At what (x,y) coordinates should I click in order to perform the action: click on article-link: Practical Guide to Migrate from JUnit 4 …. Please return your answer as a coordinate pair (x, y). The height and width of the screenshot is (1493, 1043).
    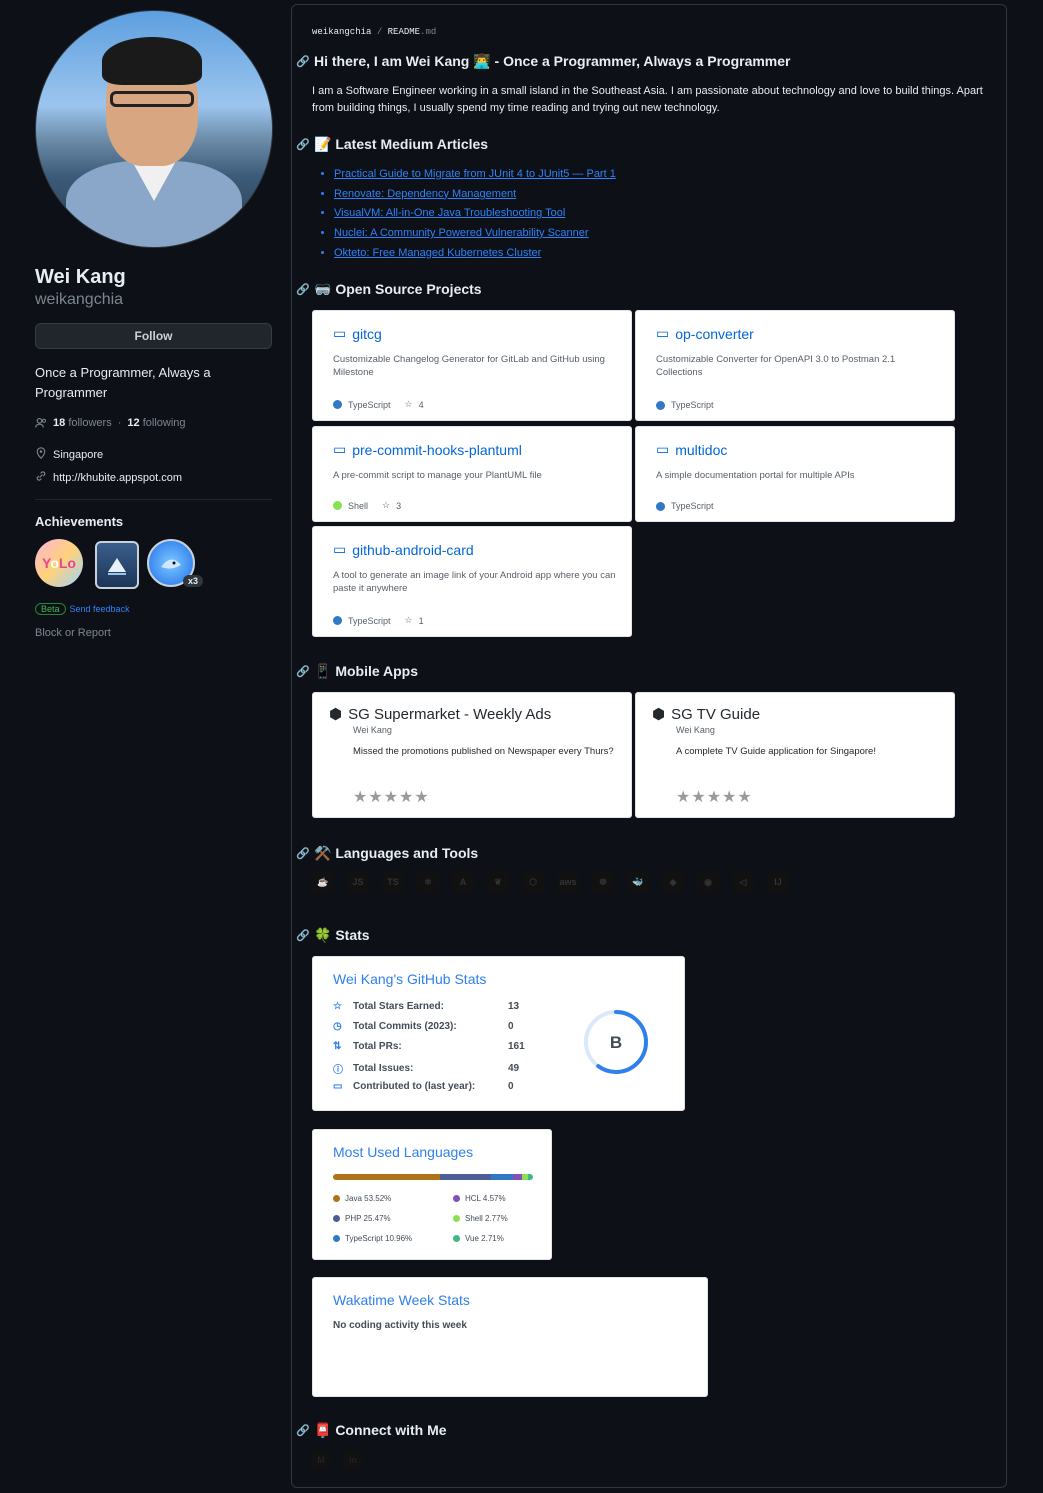
    Looking at the image, I should click on (475, 174).